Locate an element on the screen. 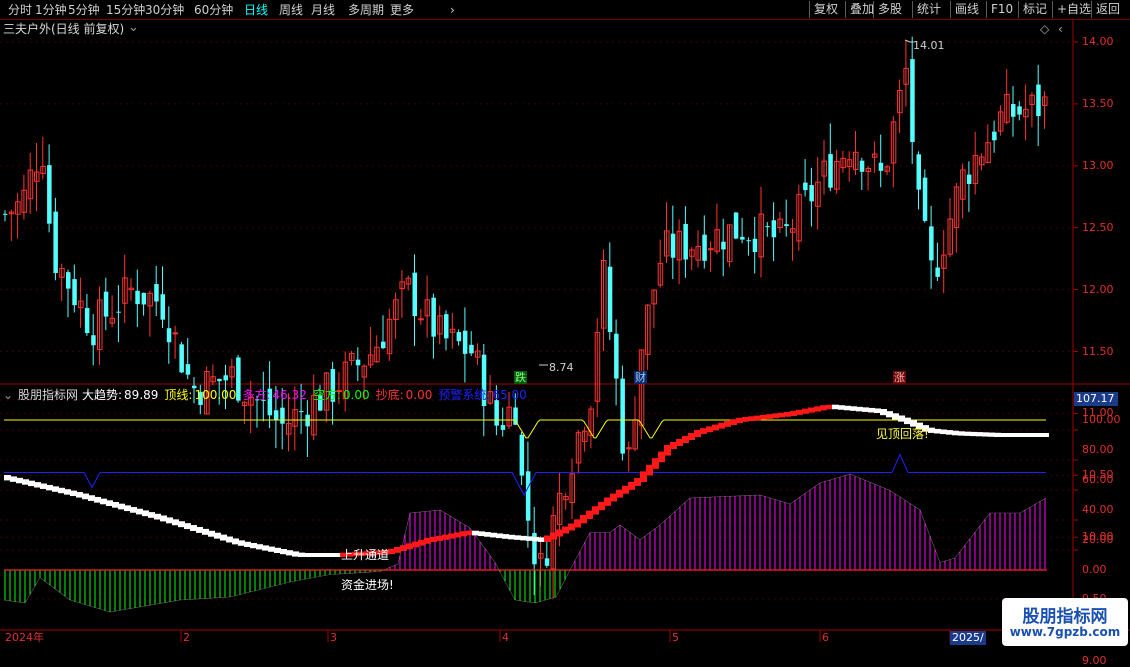  period-1: 1分钟 is located at coordinates (51, 10).